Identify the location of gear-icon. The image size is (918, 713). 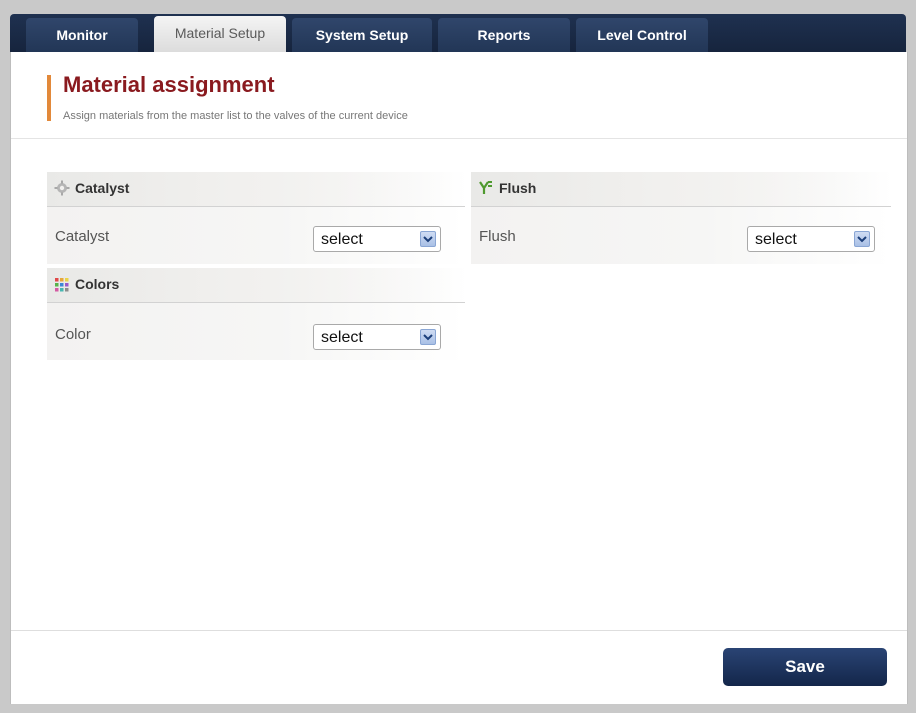
(62, 188).